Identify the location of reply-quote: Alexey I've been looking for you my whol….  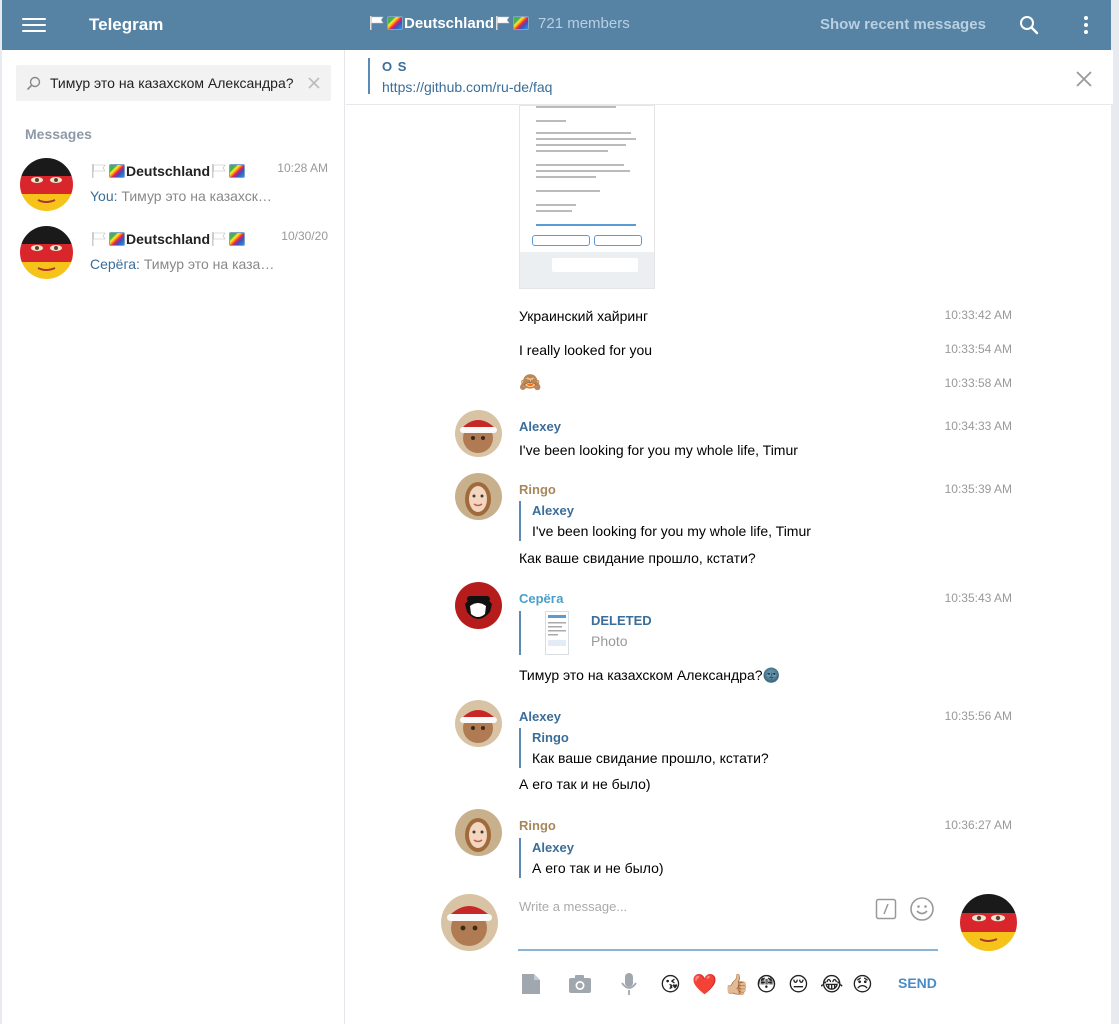
(665, 521).